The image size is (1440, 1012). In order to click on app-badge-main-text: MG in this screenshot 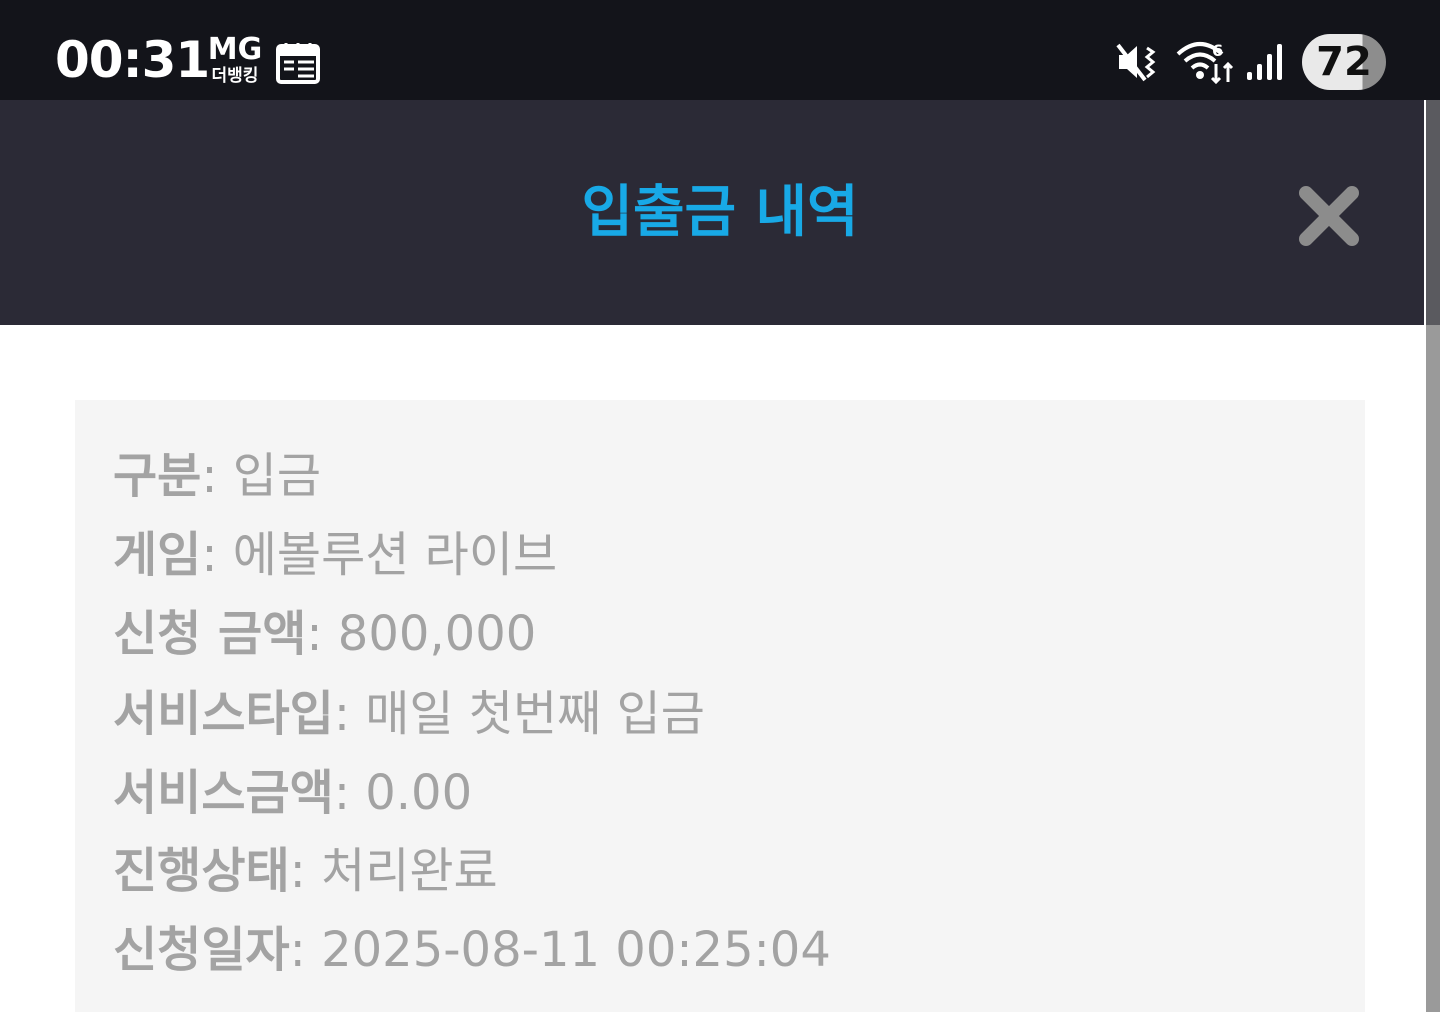, I will do `click(235, 49)`.